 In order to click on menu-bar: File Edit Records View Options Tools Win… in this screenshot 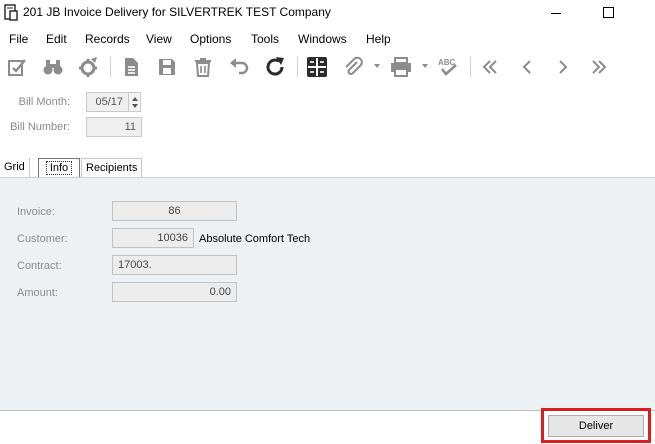, I will do `click(327, 39)`.